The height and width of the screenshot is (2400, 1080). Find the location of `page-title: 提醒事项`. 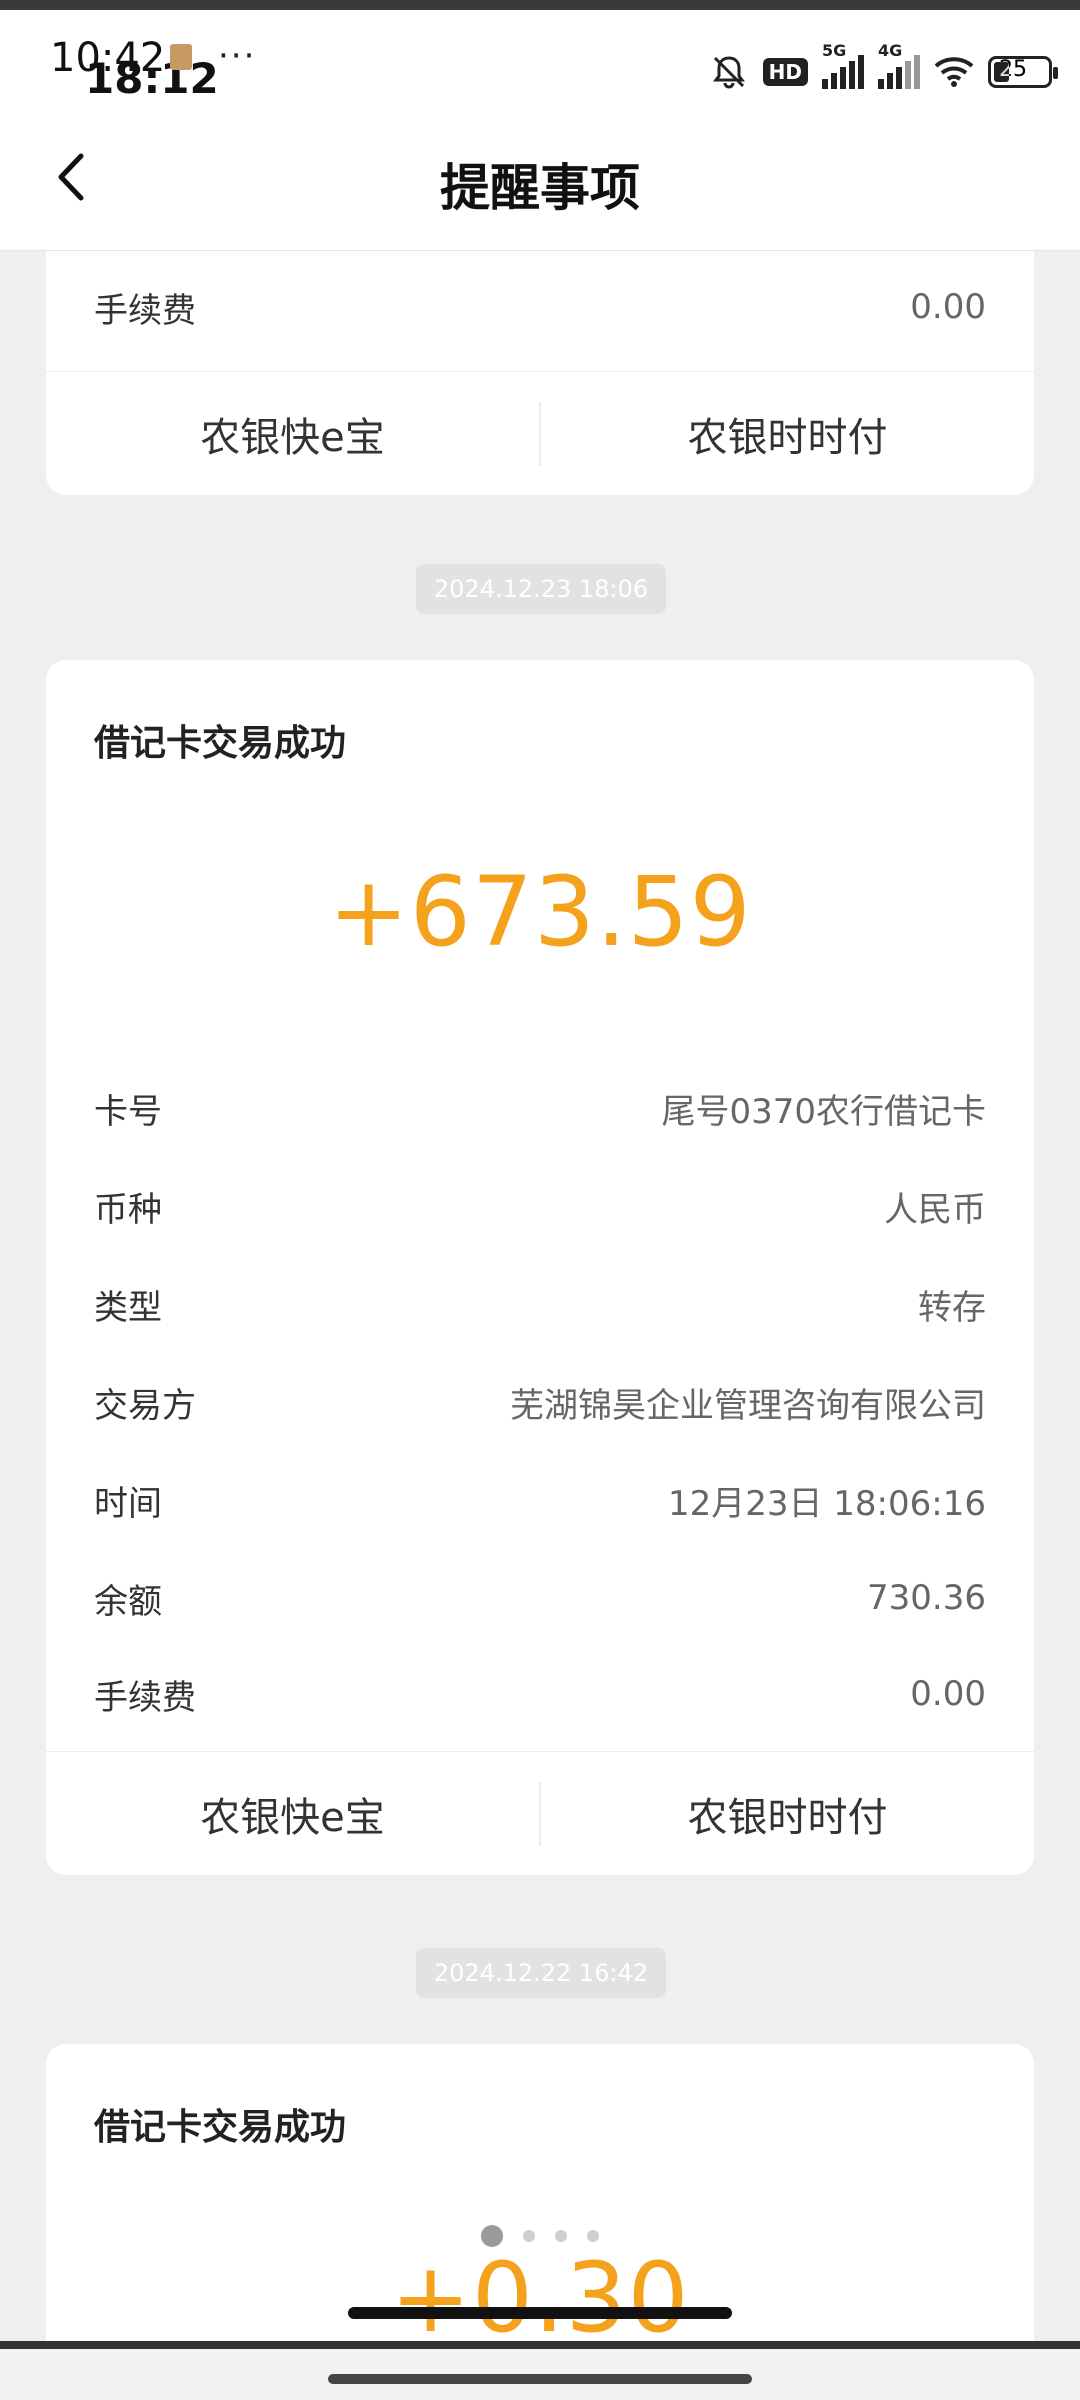

page-title: 提醒事项 is located at coordinates (540, 188).